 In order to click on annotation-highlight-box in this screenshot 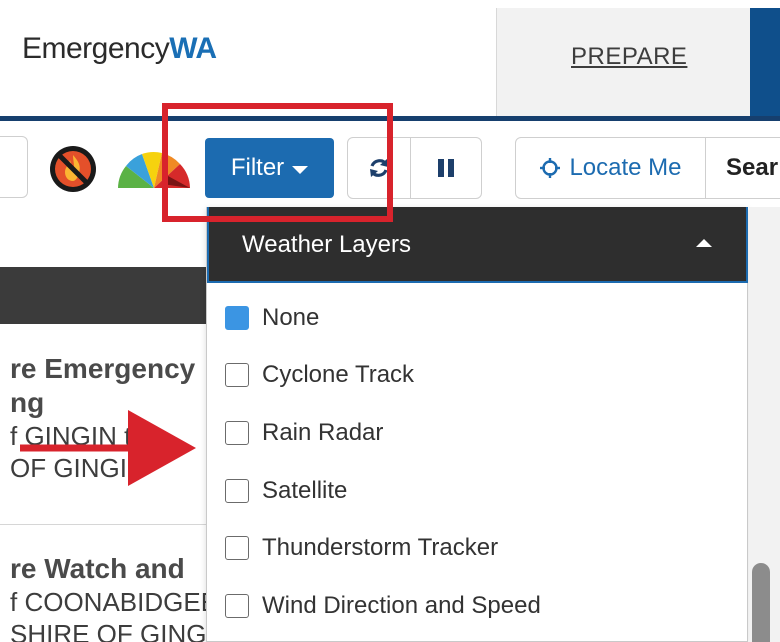, I will do `click(277, 162)`.